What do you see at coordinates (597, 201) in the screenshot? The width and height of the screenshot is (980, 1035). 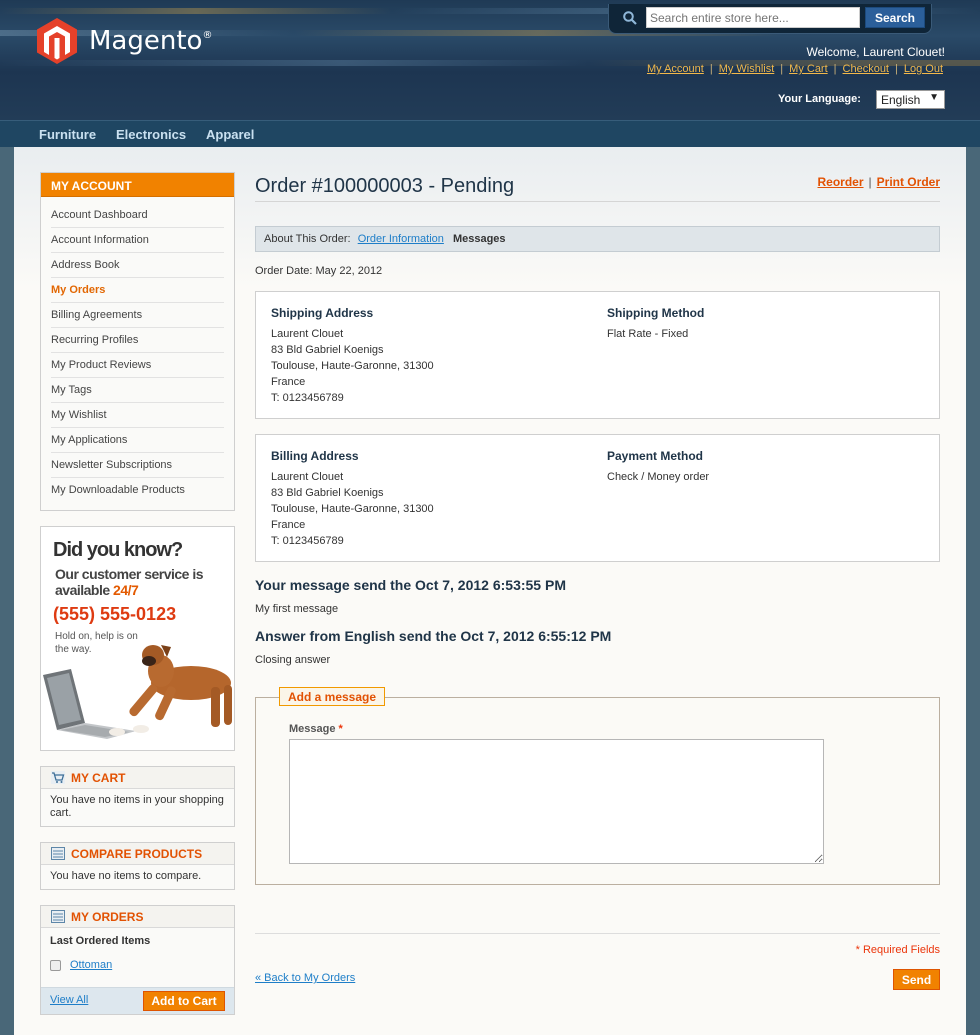 I see `title-divider` at bounding box center [597, 201].